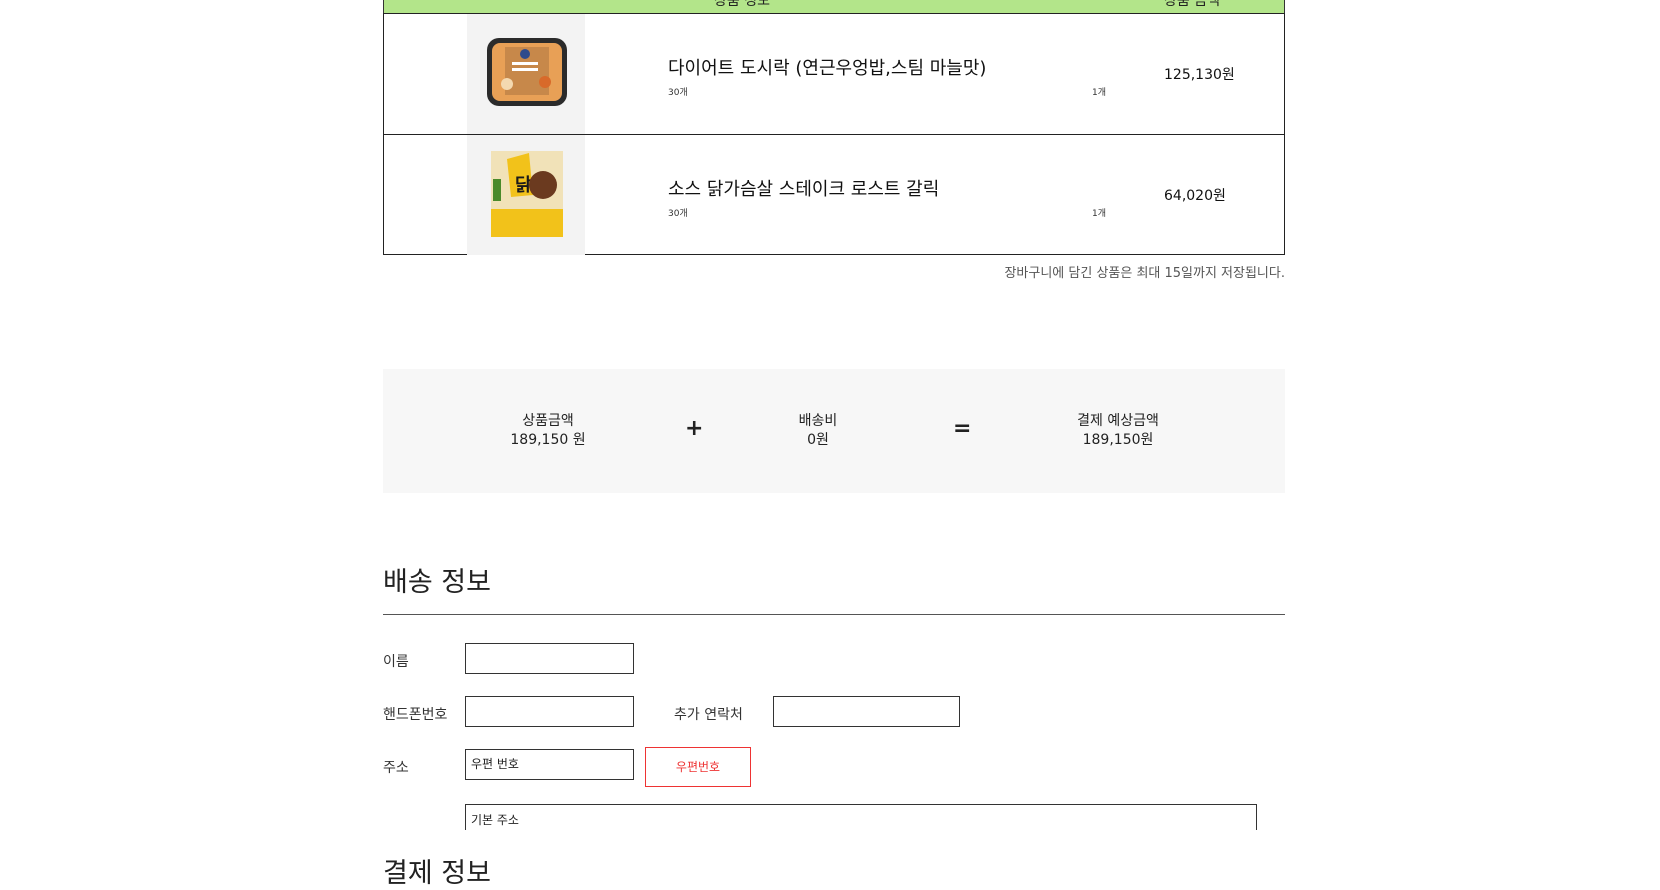 The height and width of the screenshot is (890, 1660). What do you see at coordinates (698, 767) in the screenshot?
I see `zip-search-button: 우편번호` at bounding box center [698, 767].